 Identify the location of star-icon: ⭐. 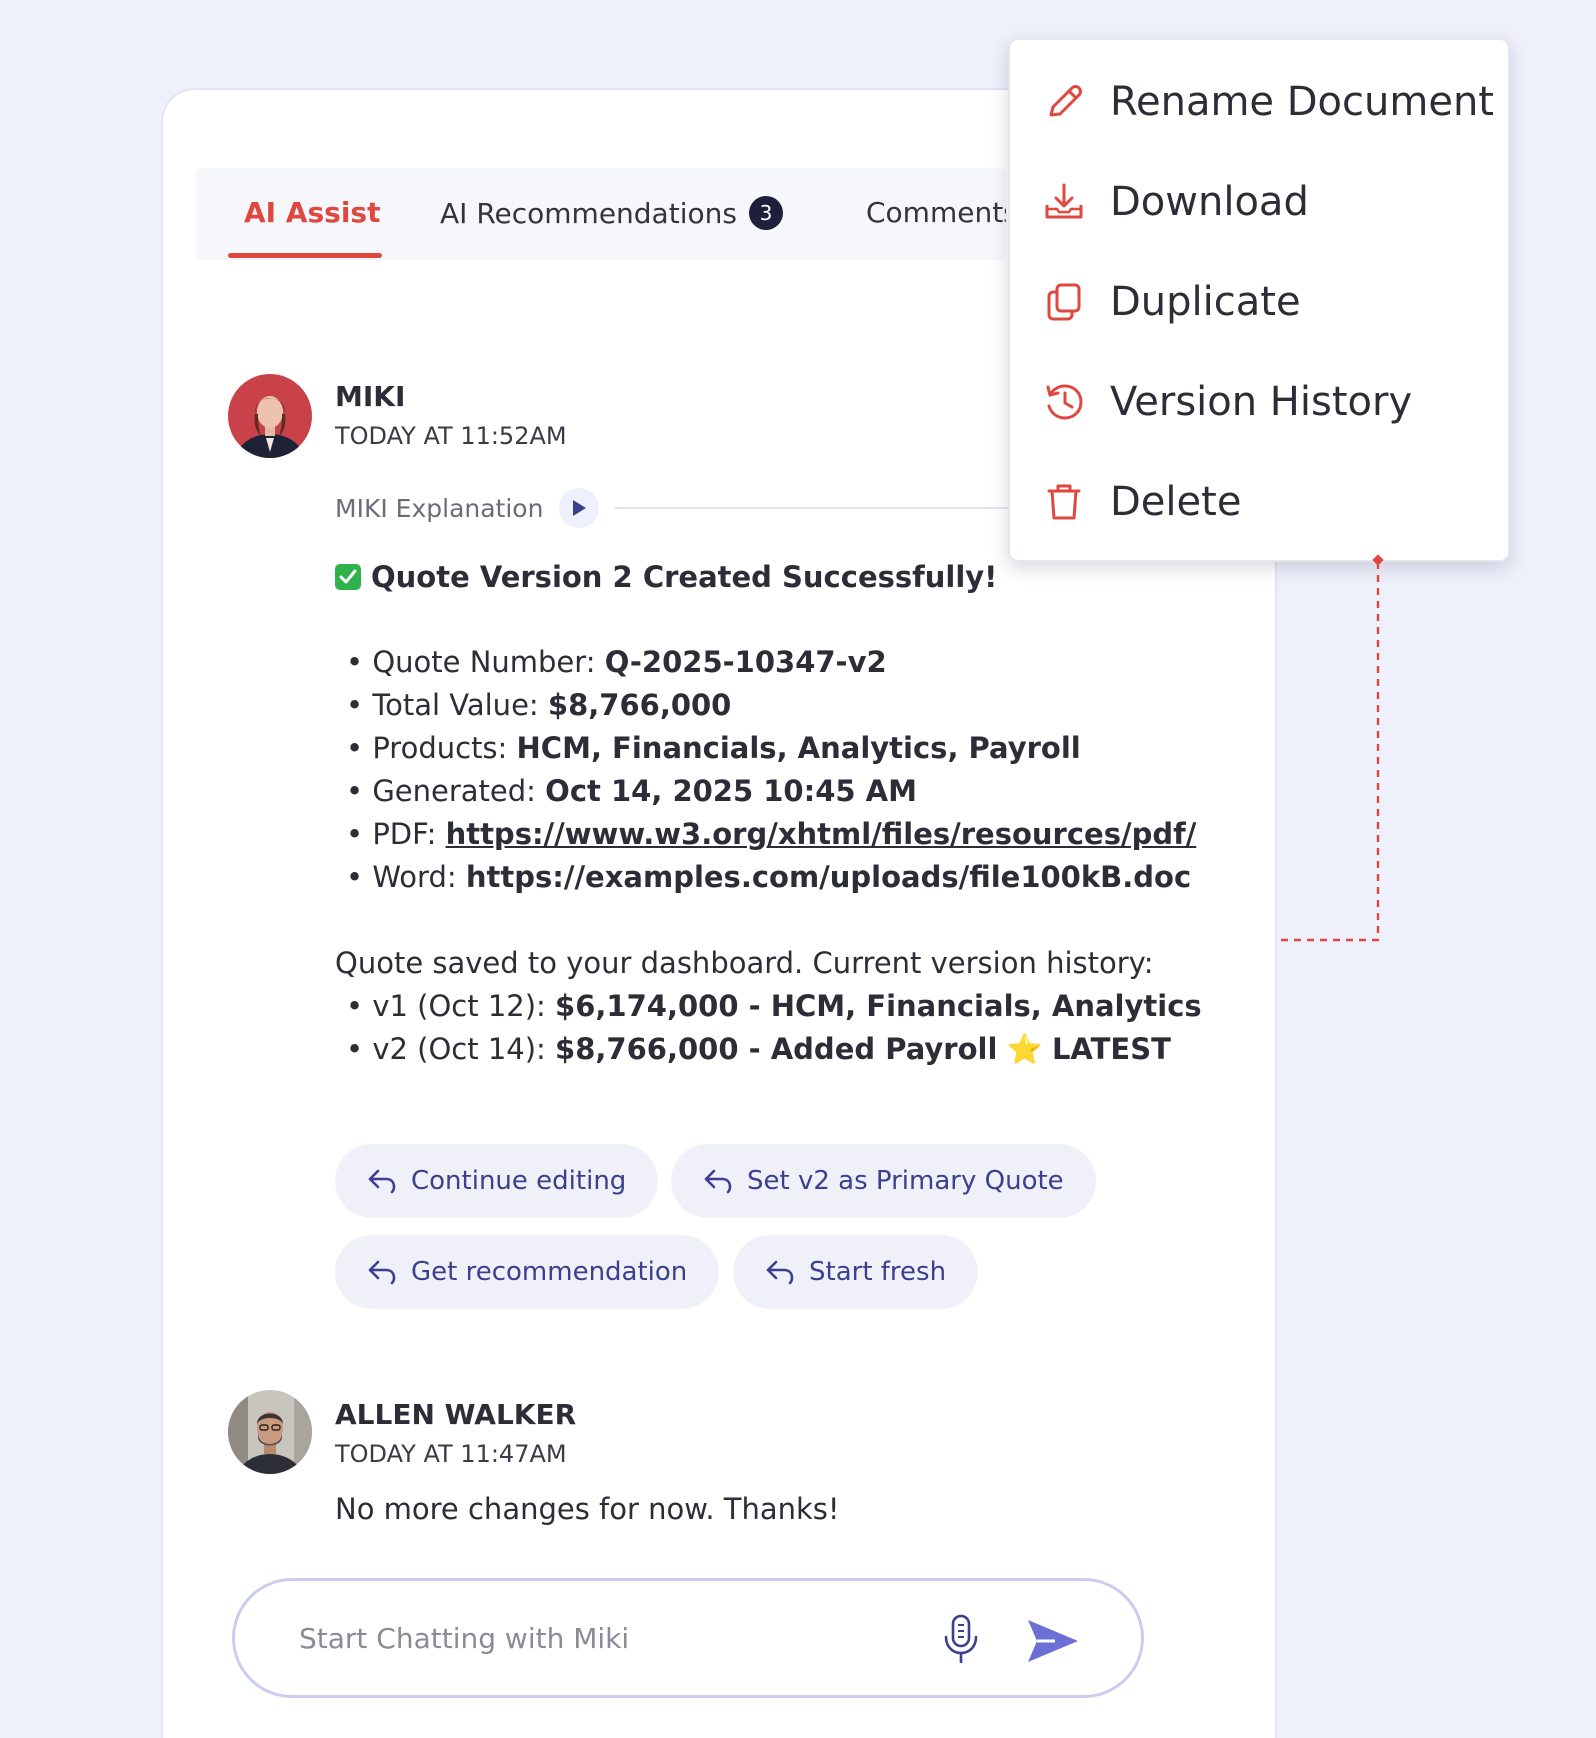
(1024, 1049).